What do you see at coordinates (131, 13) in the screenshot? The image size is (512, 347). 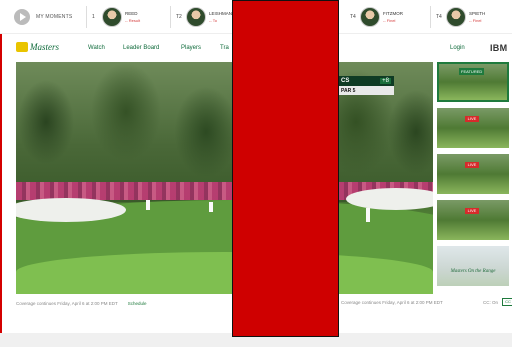 I see `player-name: REED` at bounding box center [131, 13].